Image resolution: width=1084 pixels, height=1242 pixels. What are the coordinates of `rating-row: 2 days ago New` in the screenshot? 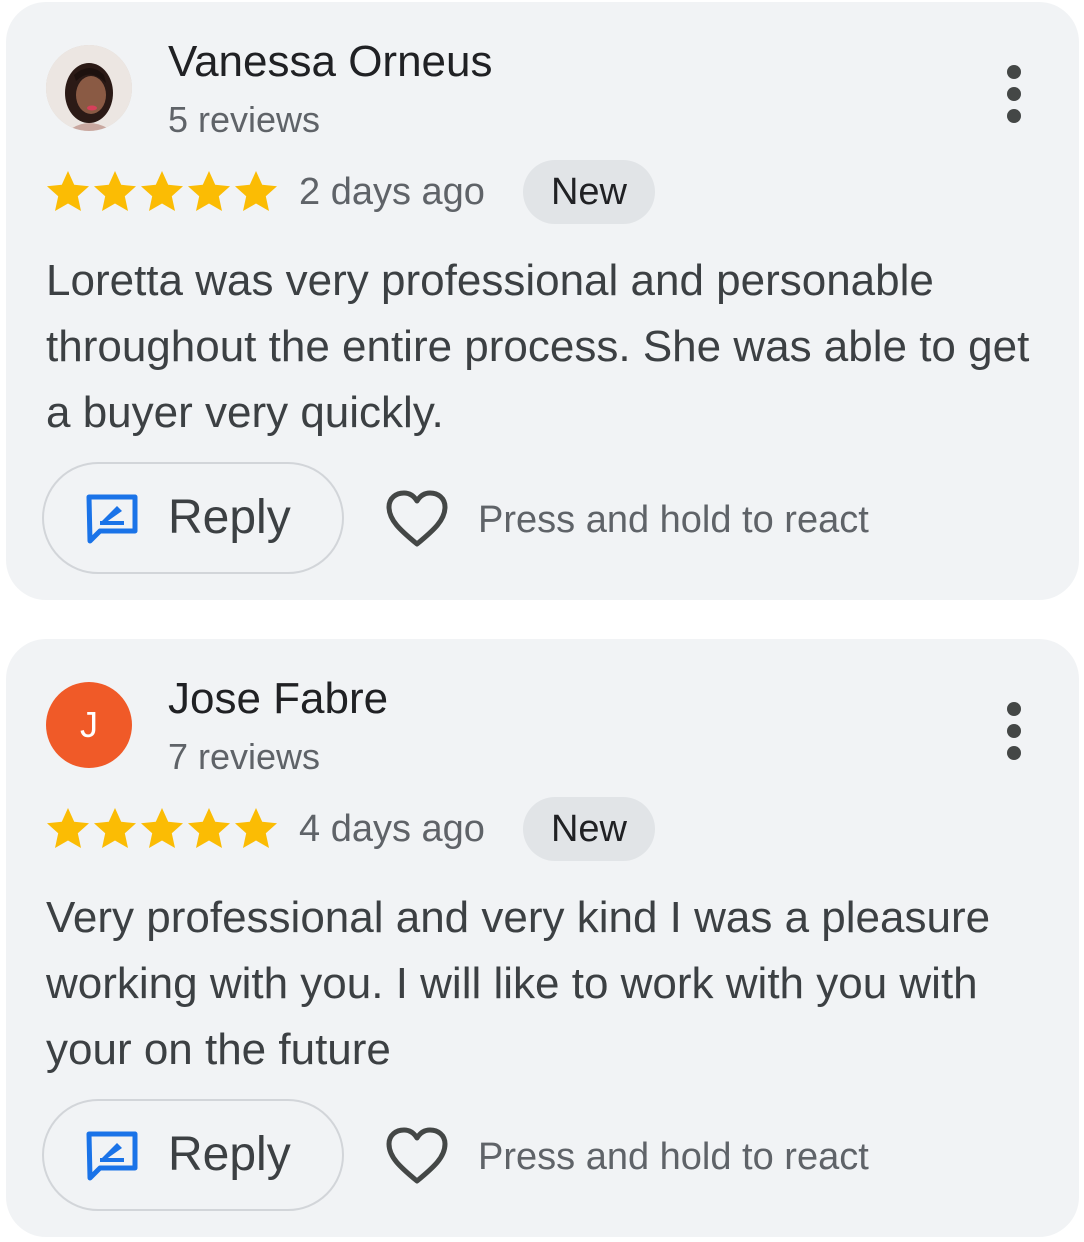 It's located at (446, 192).